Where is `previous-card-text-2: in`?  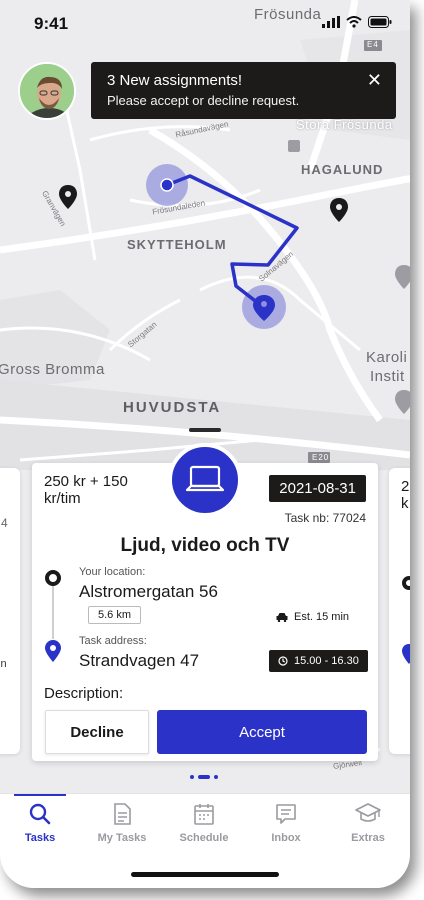 previous-card-text-2: in is located at coordinates (3, 664).